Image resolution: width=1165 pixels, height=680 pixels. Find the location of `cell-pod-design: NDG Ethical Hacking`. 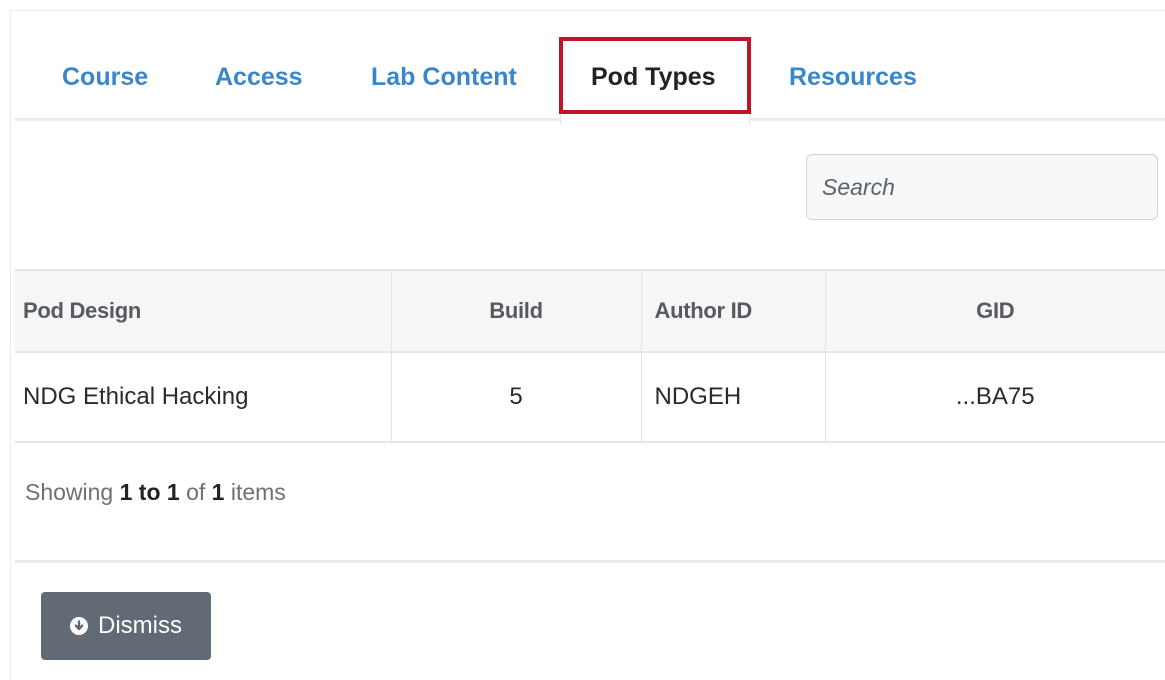

cell-pod-design: NDG Ethical Hacking is located at coordinates (203, 397).